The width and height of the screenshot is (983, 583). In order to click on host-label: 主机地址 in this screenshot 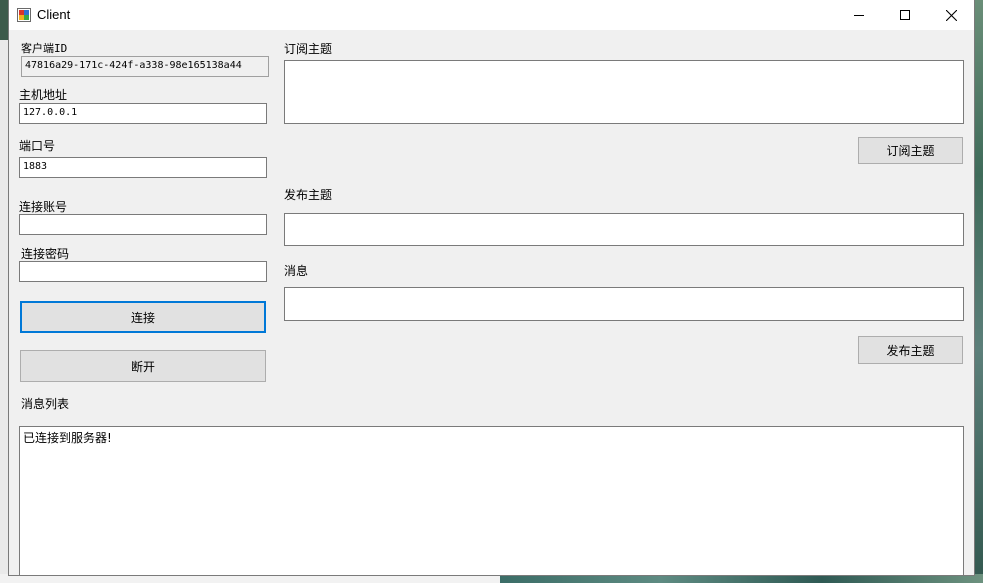, I will do `click(43, 95)`.